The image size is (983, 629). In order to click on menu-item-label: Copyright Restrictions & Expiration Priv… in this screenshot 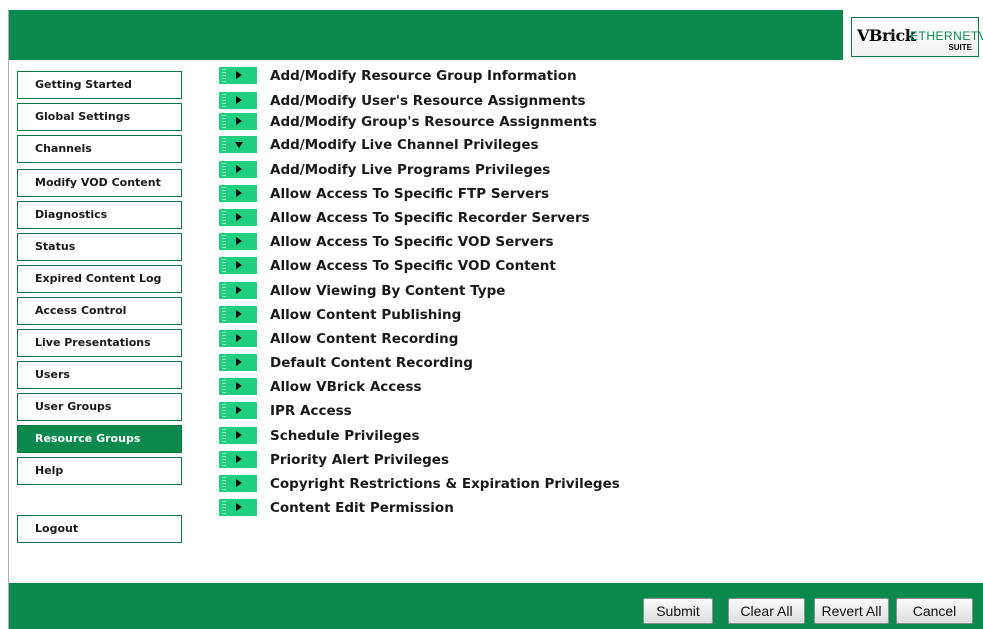, I will do `click(445, 484)`.